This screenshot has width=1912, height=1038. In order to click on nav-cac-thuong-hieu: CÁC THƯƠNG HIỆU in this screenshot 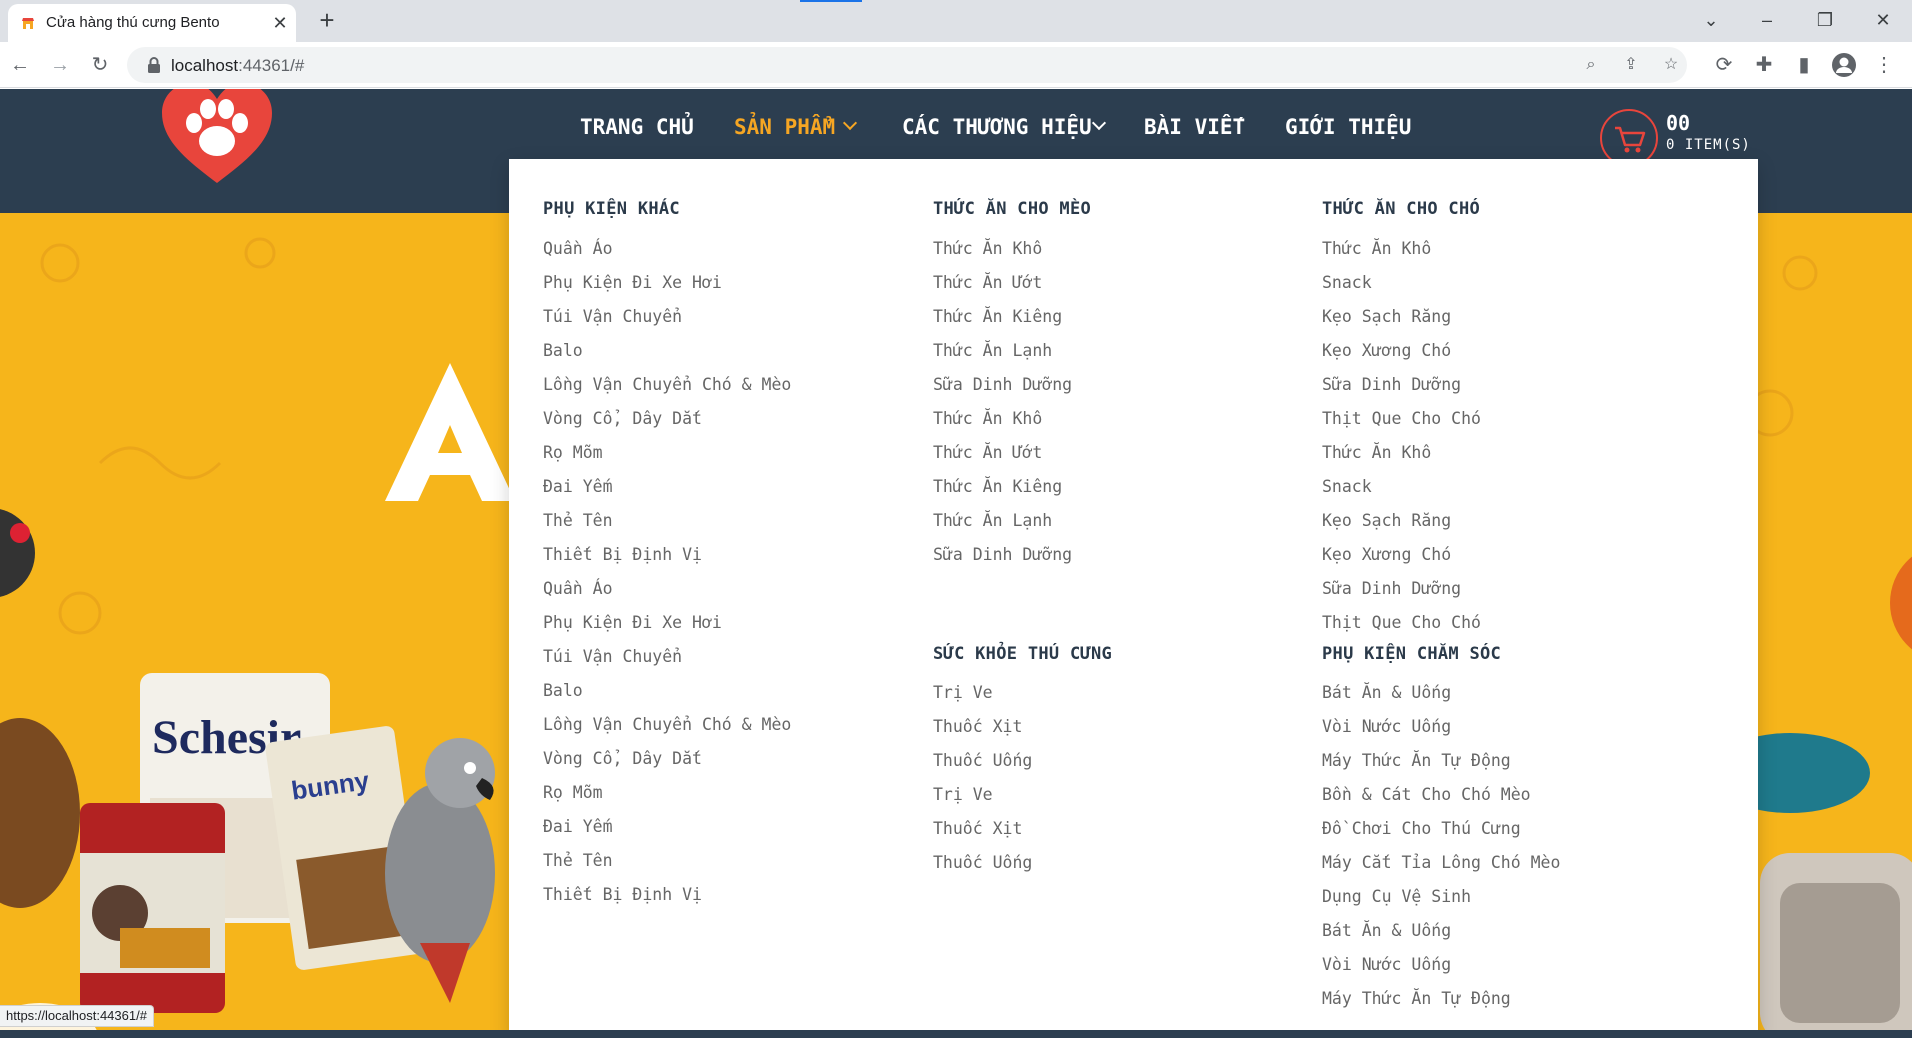, I will do `click(1004, 127)`.